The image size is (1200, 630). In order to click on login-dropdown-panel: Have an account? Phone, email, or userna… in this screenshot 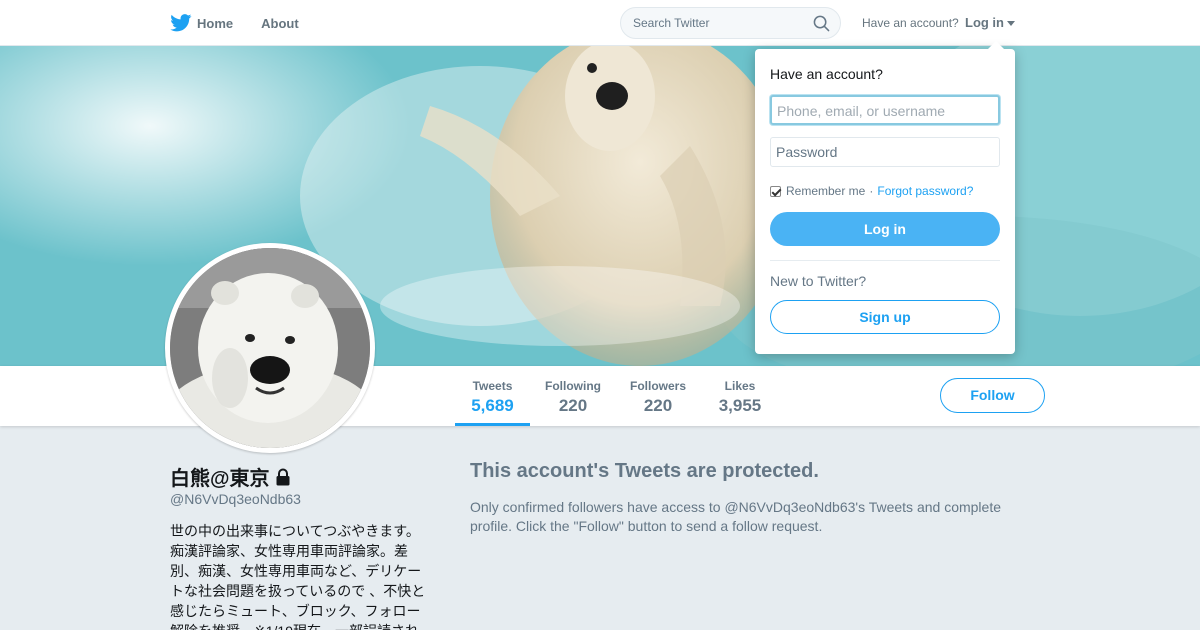, I will do `click(885, 197)`.